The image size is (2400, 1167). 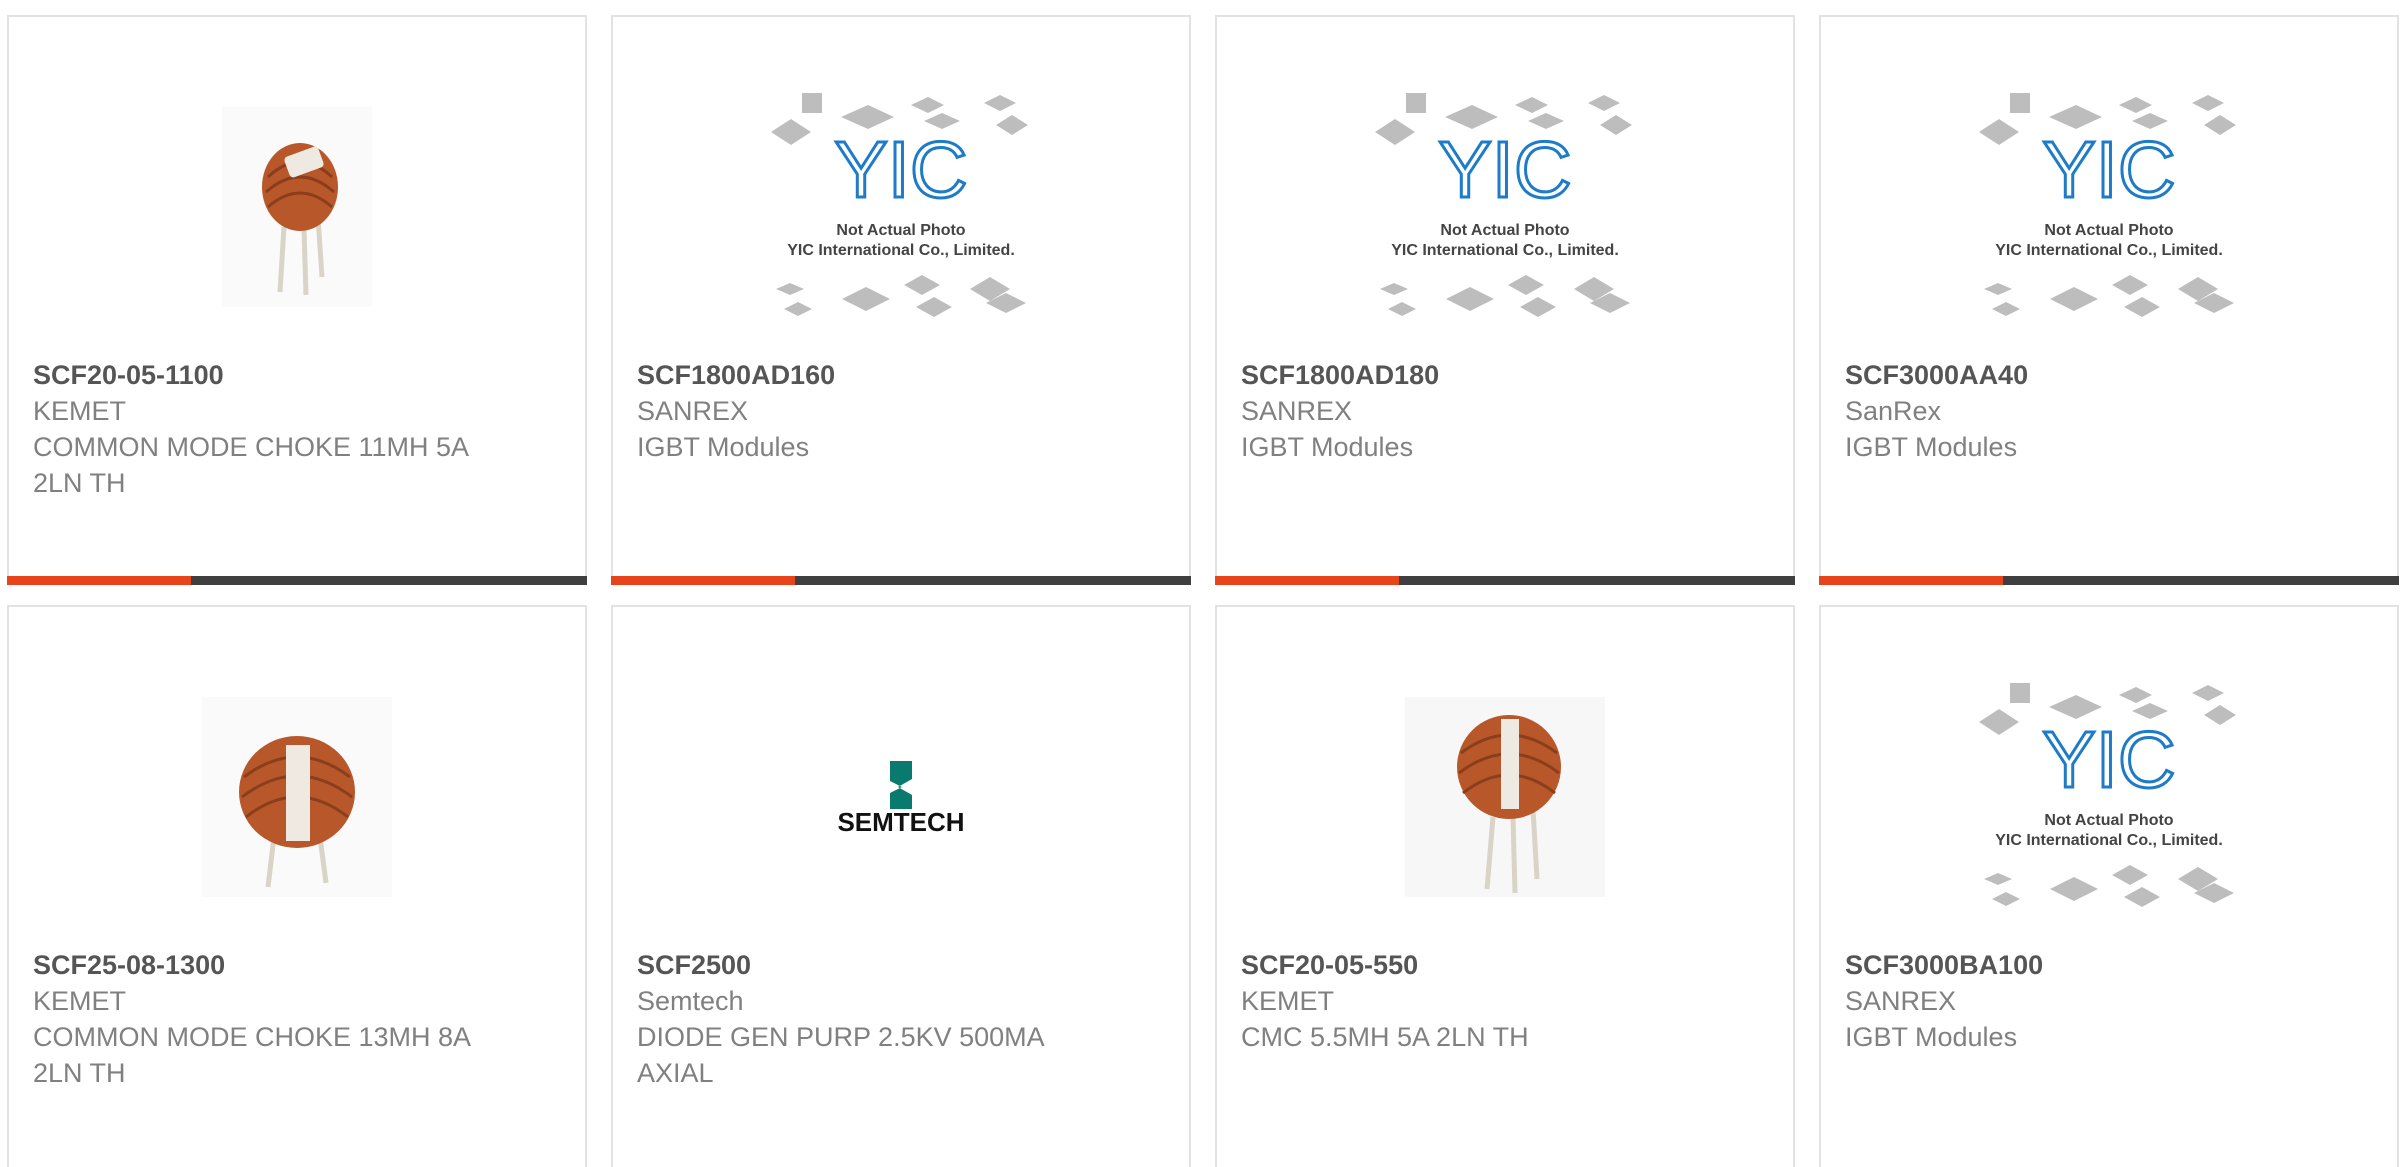 I want to click on semtech-logo-icon: SEMTECH, so click(x=901, y=799).